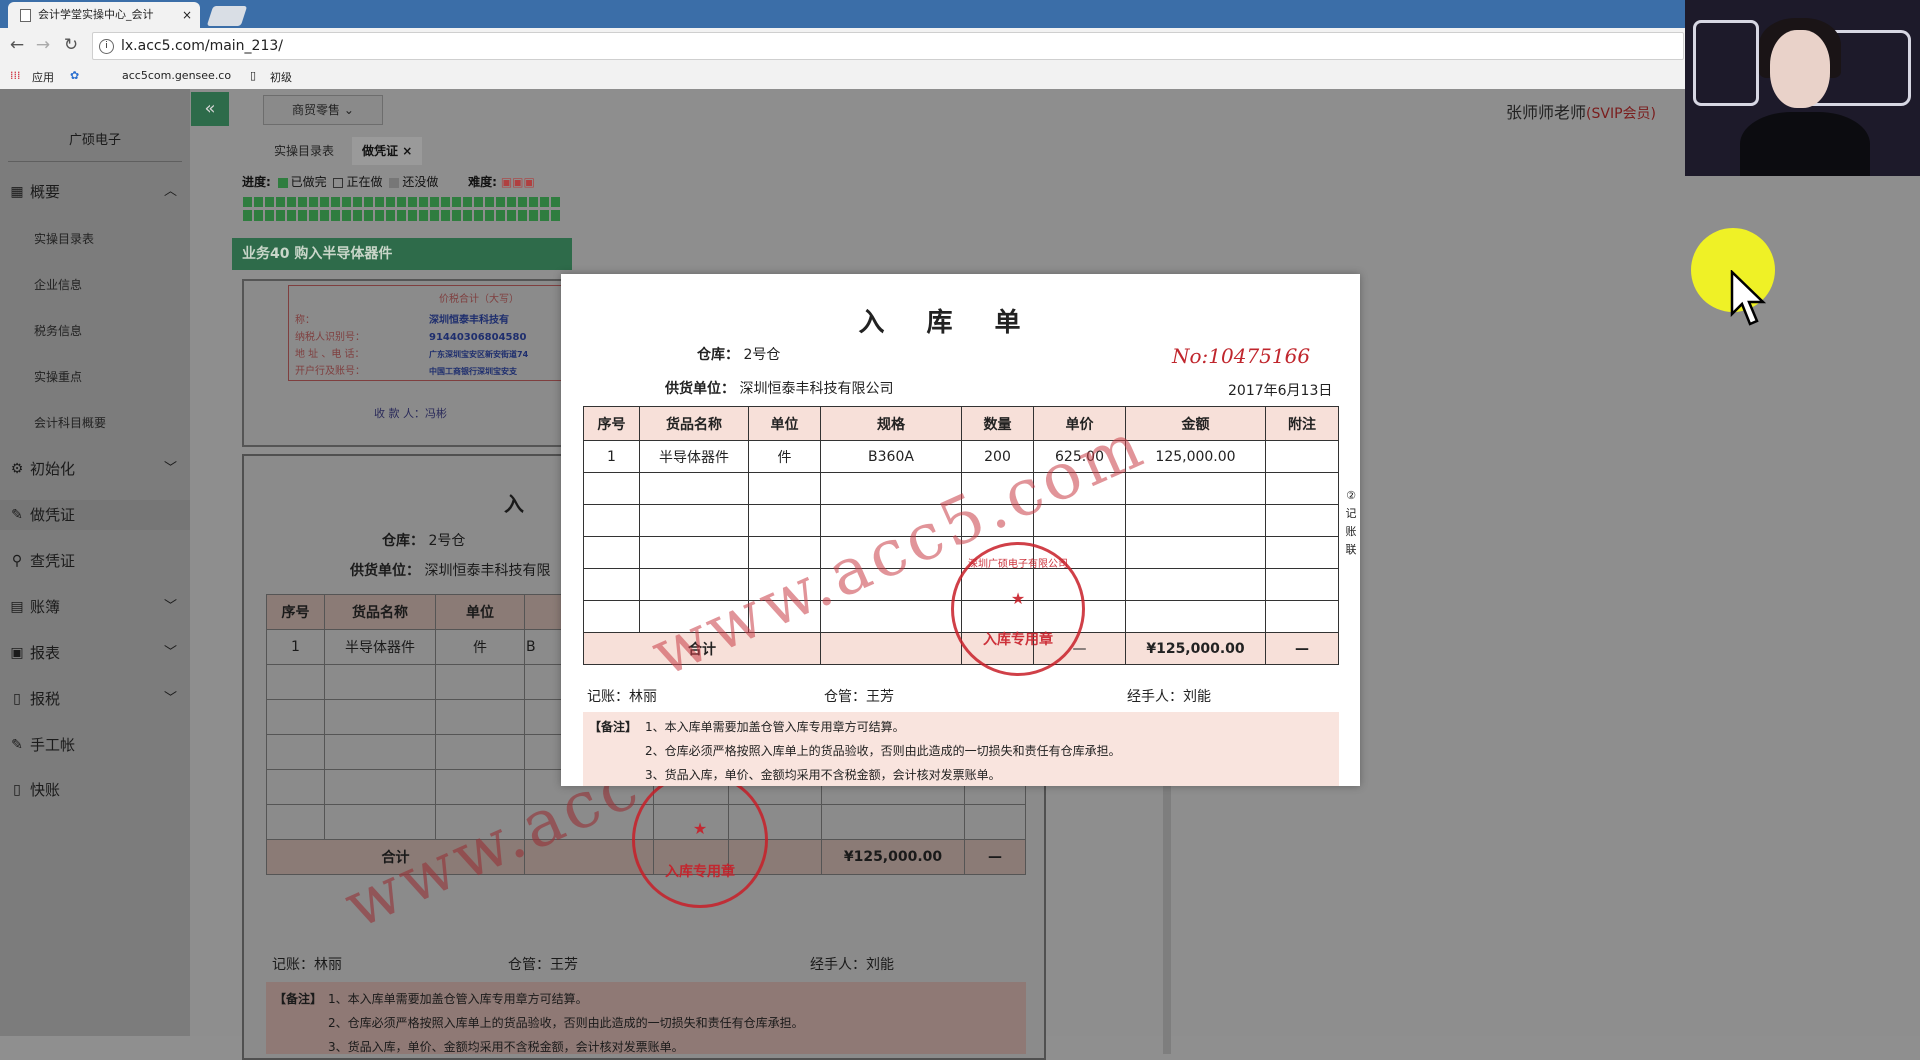  I want to click on bookmark-globe-icon: ✿, so click(75, 75).